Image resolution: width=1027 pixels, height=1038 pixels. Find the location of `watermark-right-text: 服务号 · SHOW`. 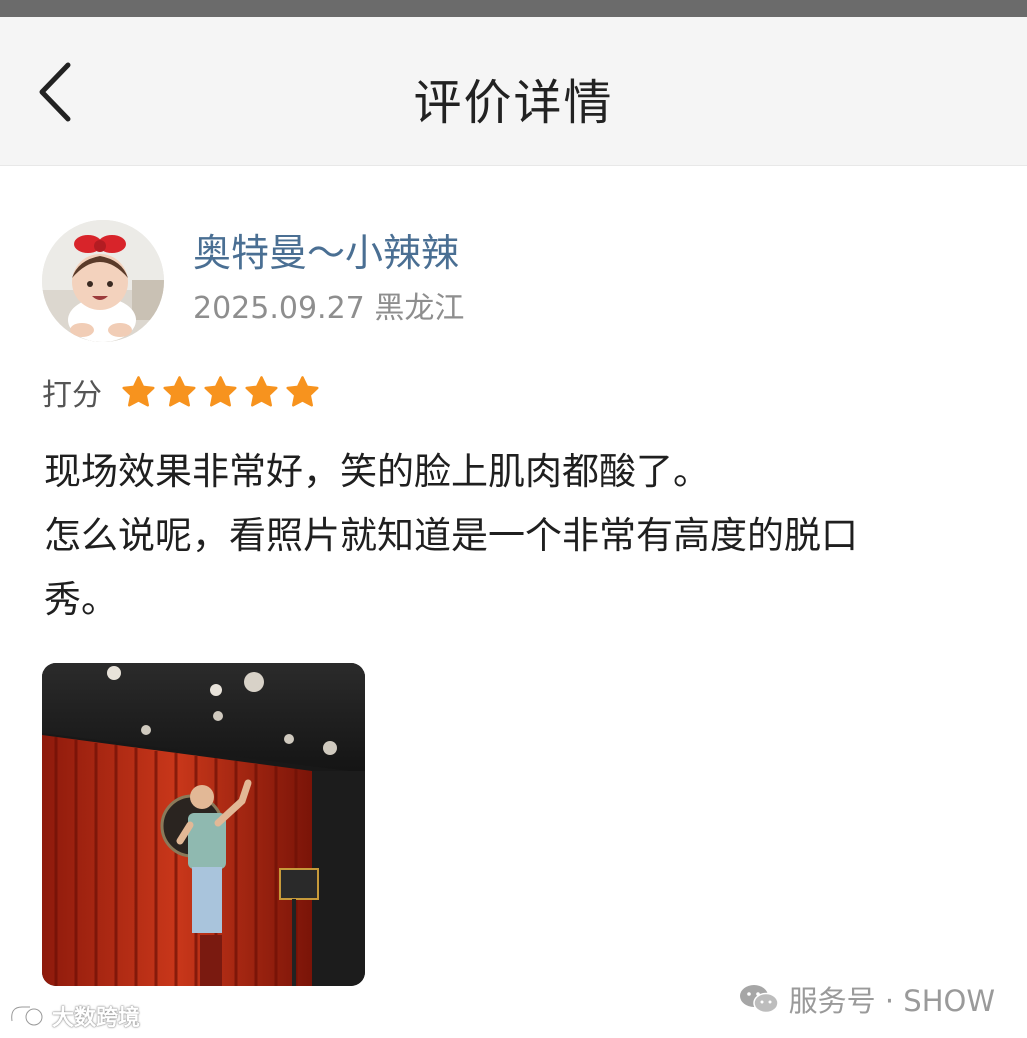

watermark-right-text: 服务号 · SHOW is located at coordinates (891, 1001).